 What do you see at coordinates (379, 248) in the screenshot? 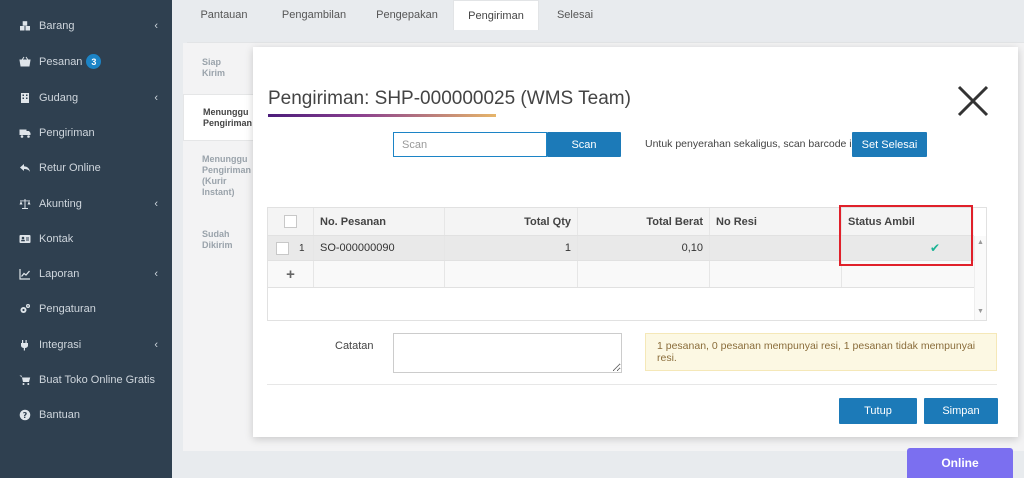
I see `cell-no-pesanan: SO-000000090` at bounding box center [379, 248].